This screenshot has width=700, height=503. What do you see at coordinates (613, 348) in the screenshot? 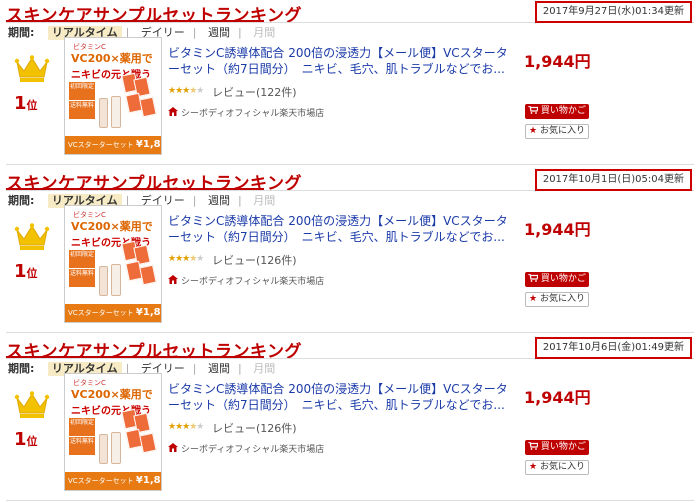
I see `updated-timestamp: 2017年10月6日(金)01:49更新` at bounding box center [613, 348].